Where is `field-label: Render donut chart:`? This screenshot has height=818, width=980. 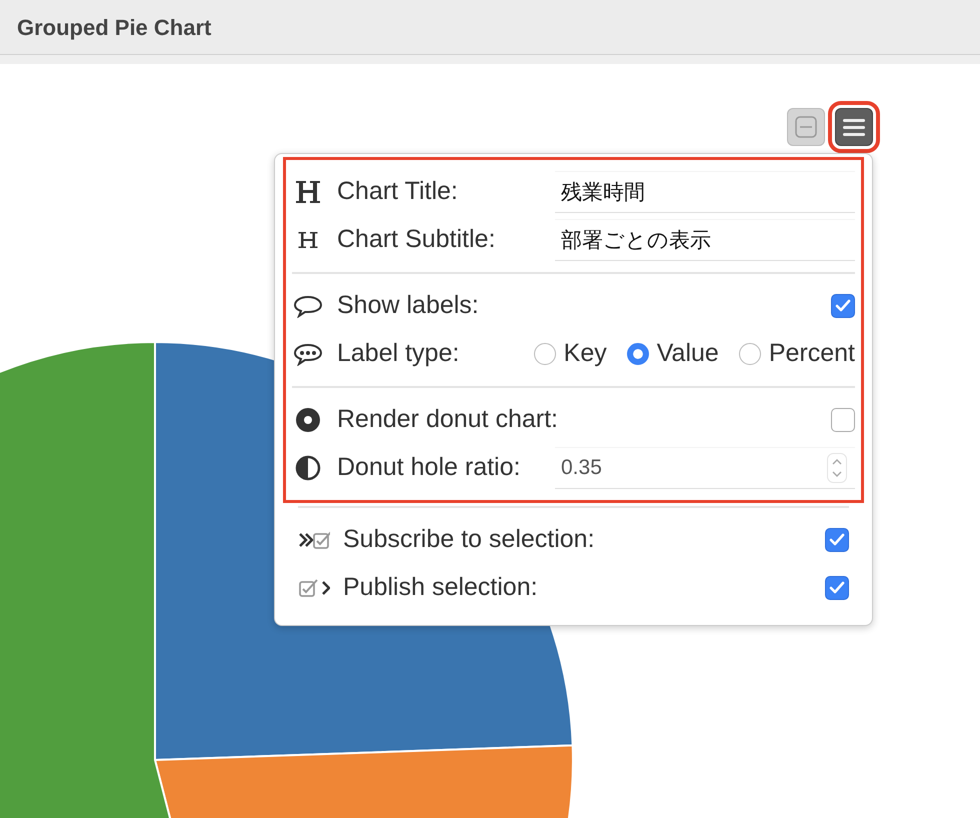 field-label: Render donut chart: is located at coordinates (447, 420).